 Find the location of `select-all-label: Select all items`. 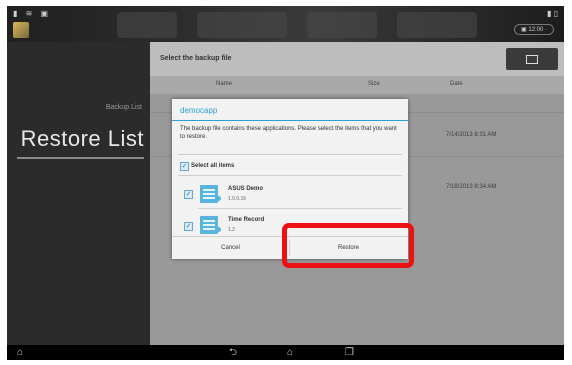

select-all-label: Select all items is located at coordinates (212, 166).